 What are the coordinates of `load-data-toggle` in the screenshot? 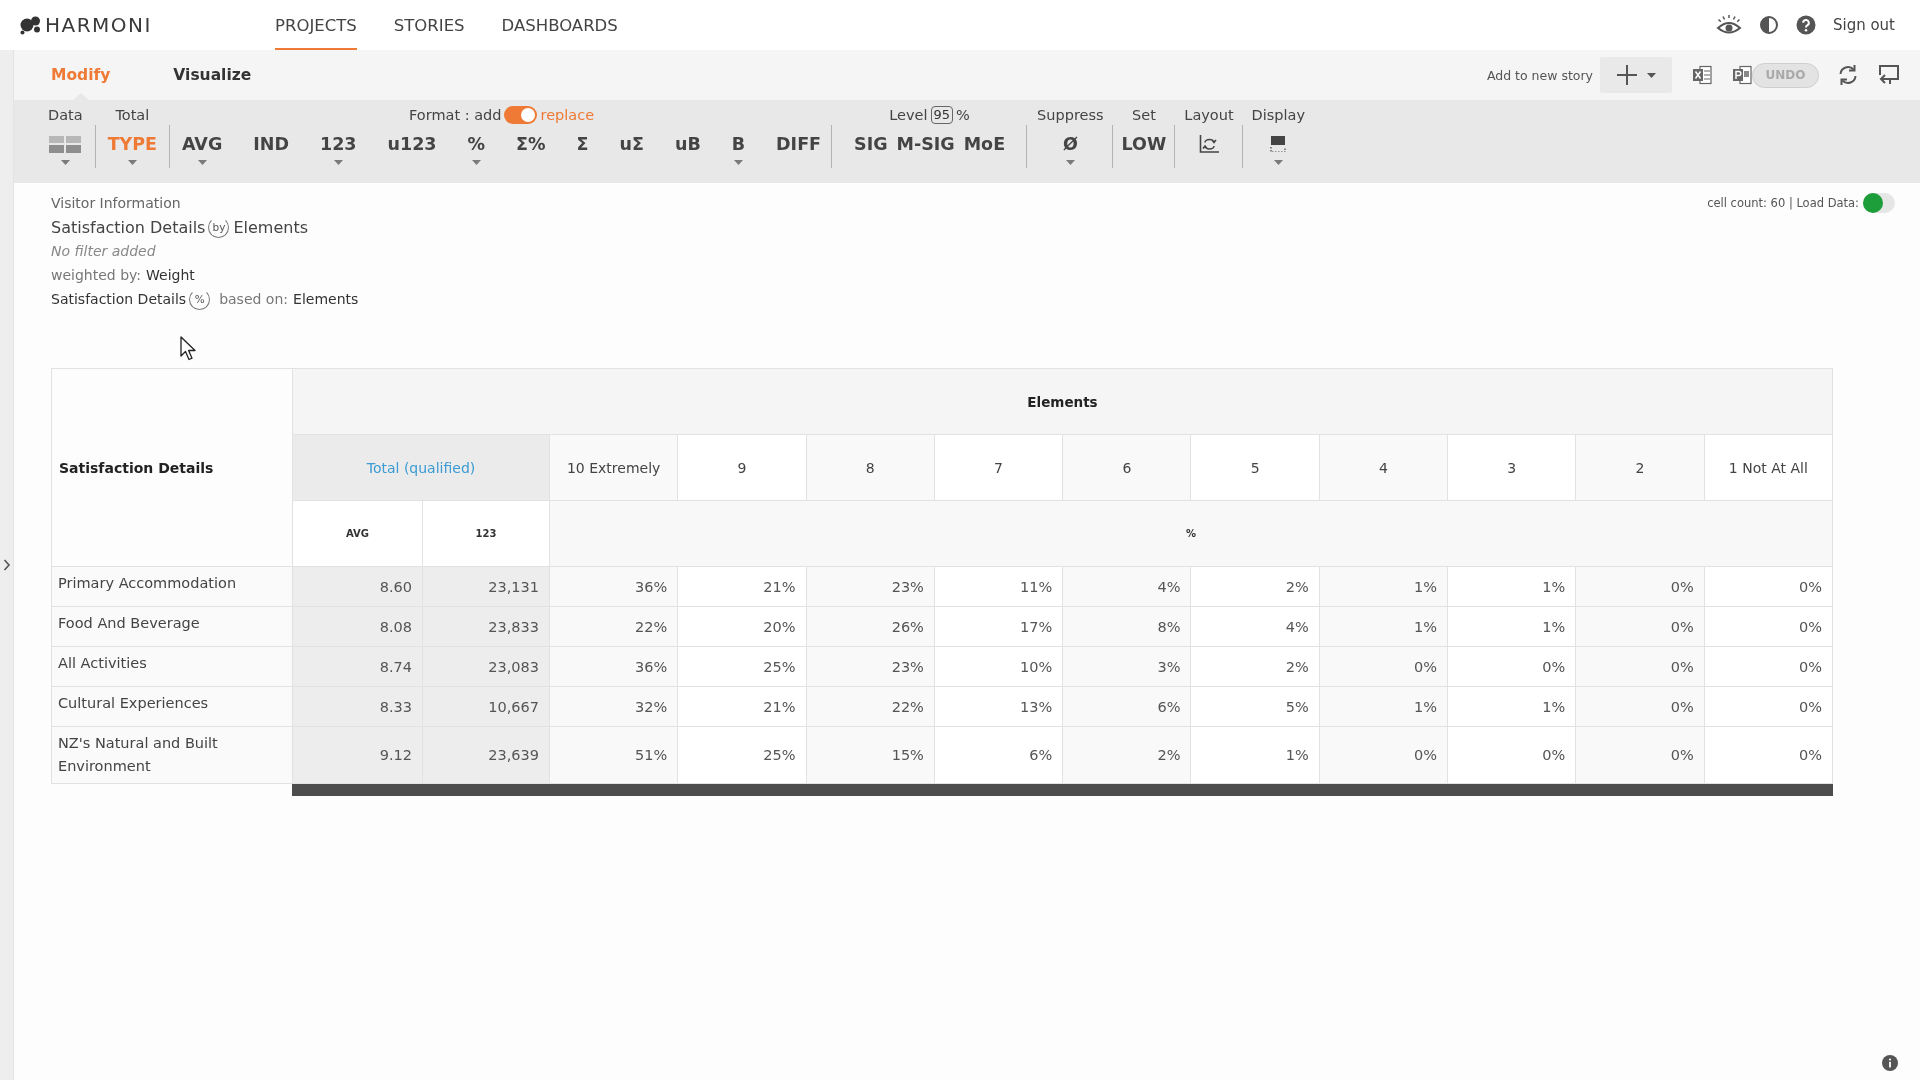 It's located at (1879, 203).